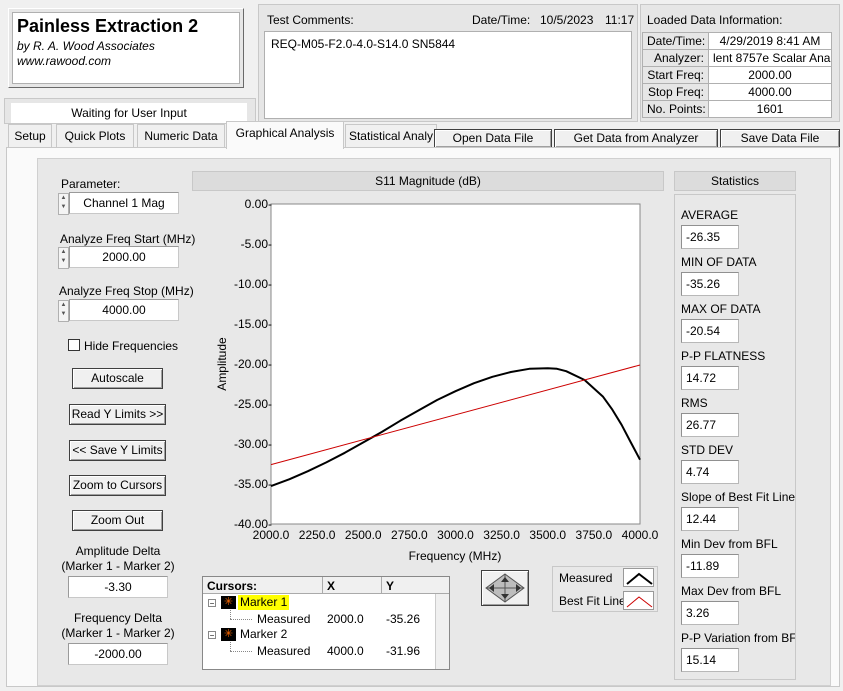 This screenshot has width=843, height=691. What do you see at coordinates (547, 535) in the screenshot?
I see `x-tick-label: 3500.0` at bounding box center [547, 535].